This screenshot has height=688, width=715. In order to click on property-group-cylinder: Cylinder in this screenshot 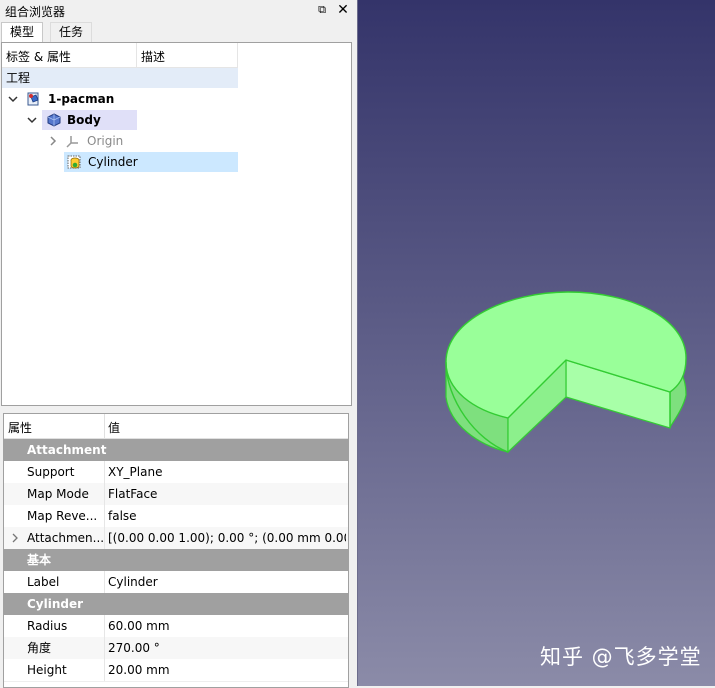, I will do `click(176, 604)`.